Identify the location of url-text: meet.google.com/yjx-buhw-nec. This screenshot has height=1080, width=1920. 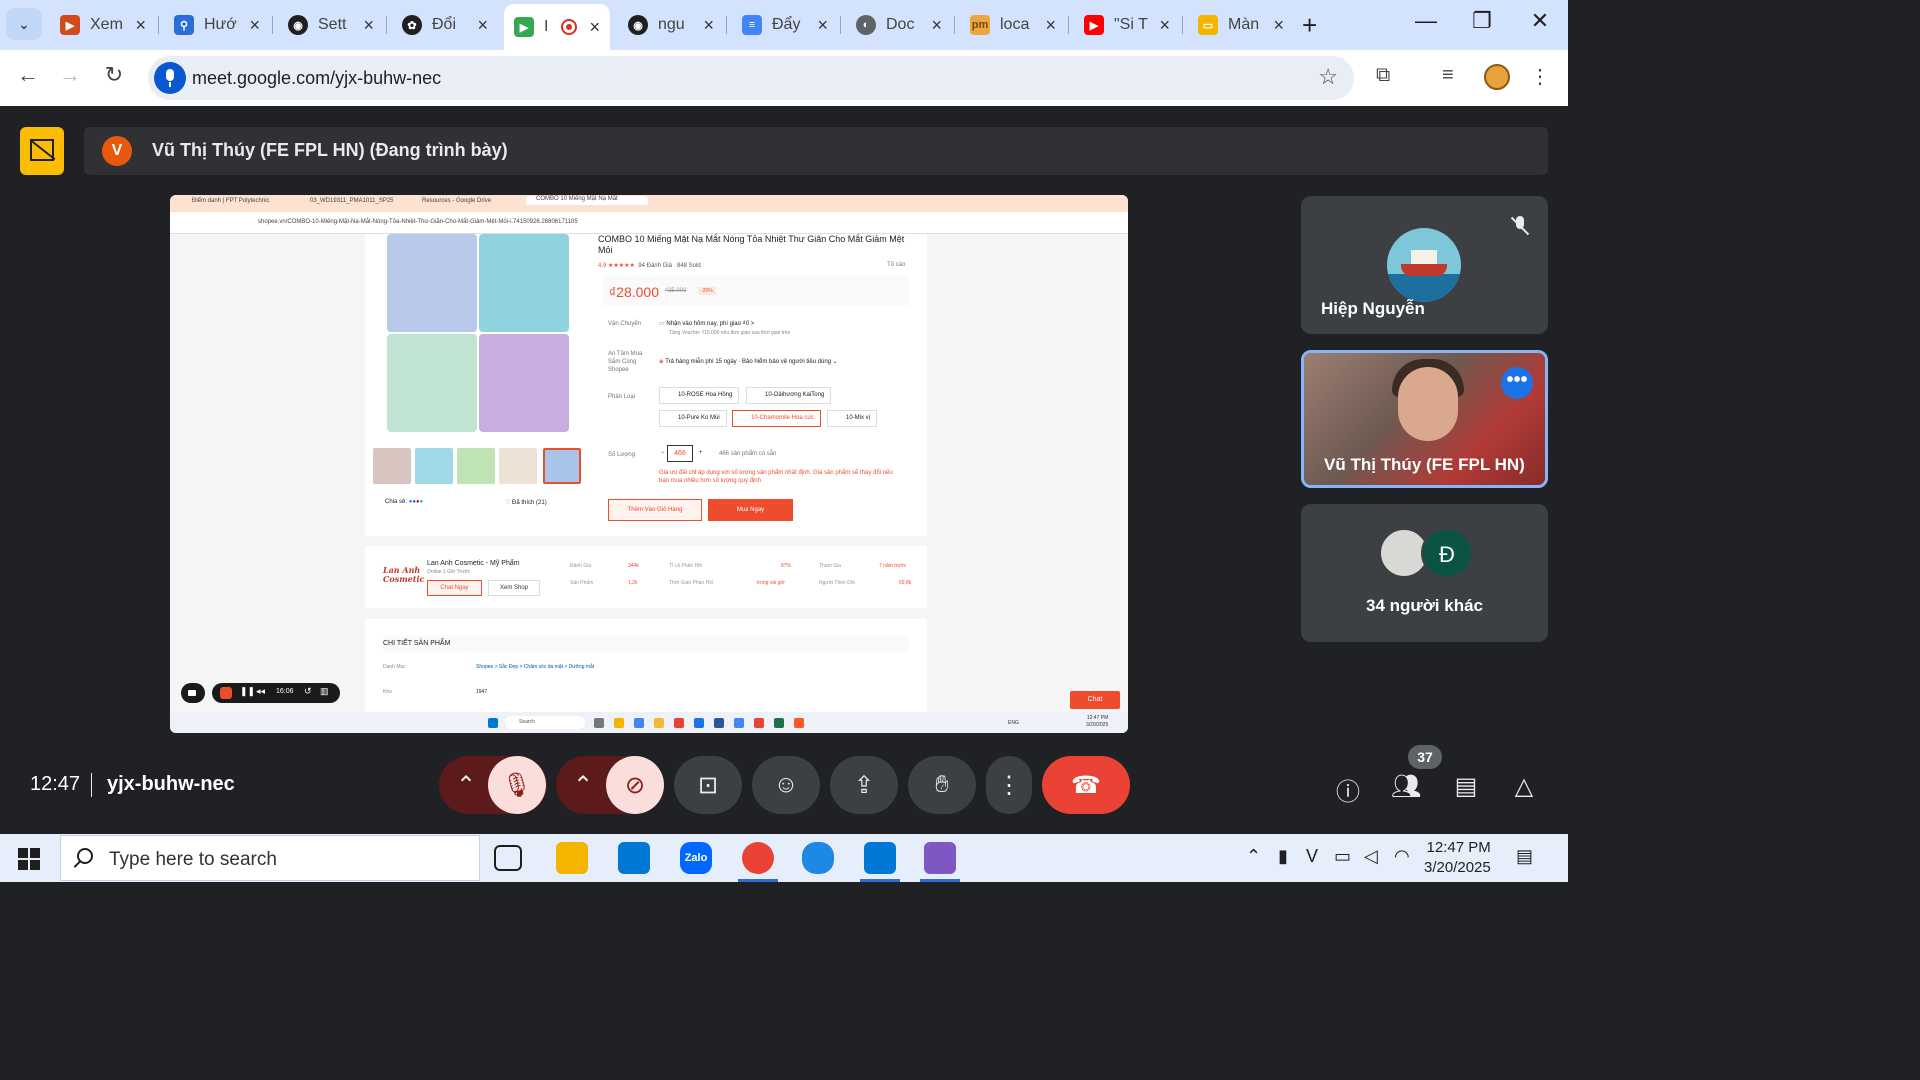
(316, 78).